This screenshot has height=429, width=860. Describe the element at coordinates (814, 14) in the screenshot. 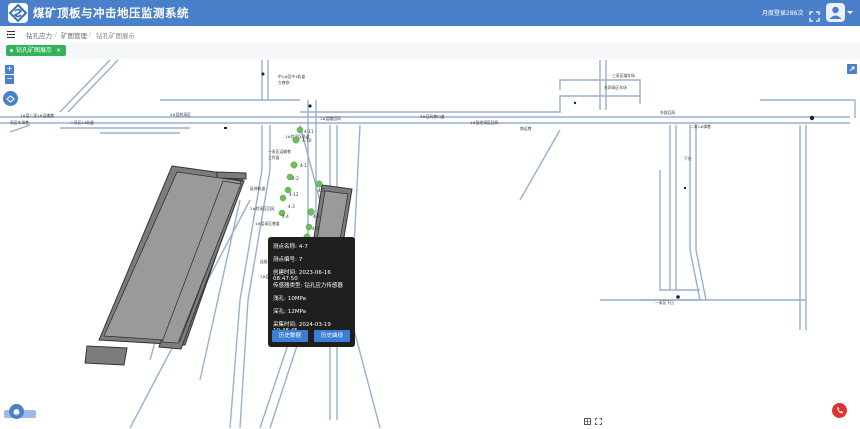

I see `fullscreen-icon` at that location.